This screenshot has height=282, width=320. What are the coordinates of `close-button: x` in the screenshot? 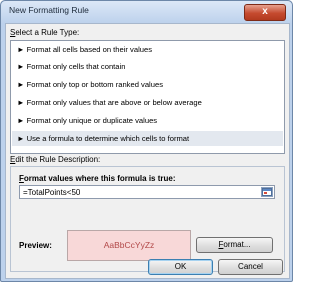 It's located at (265, 12).